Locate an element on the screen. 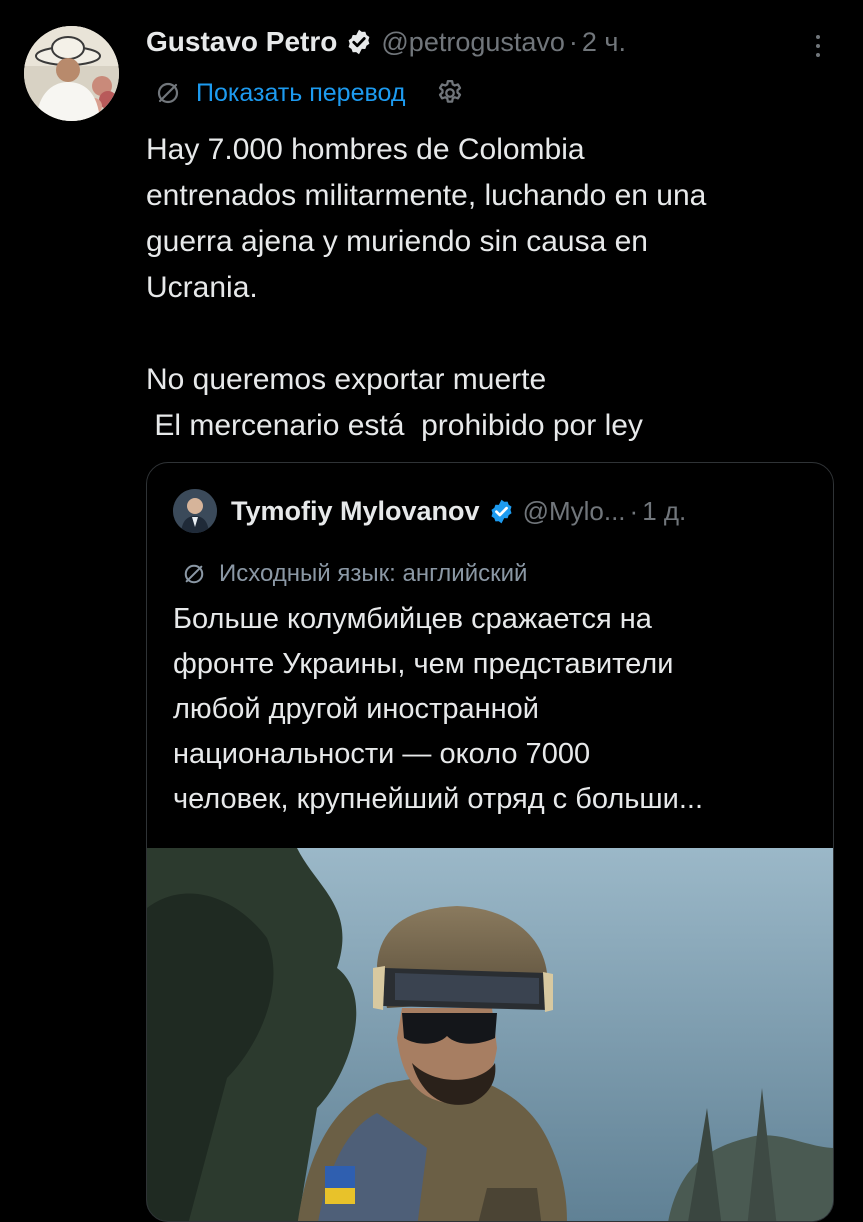  translate-row: Показать перевод is located at coordinates (310, 93).